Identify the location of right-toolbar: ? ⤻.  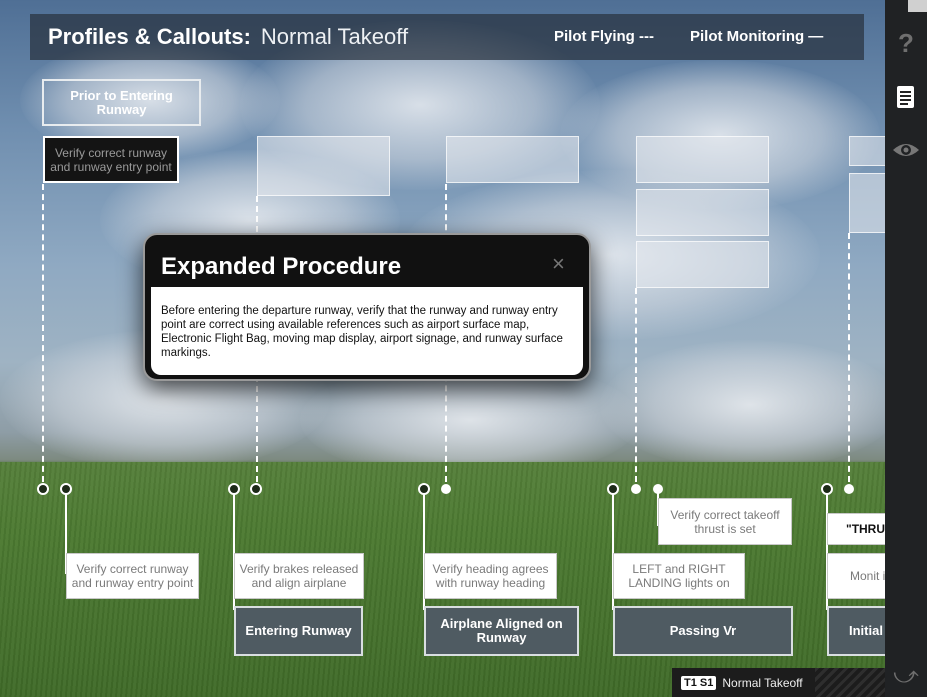
(906, 348).